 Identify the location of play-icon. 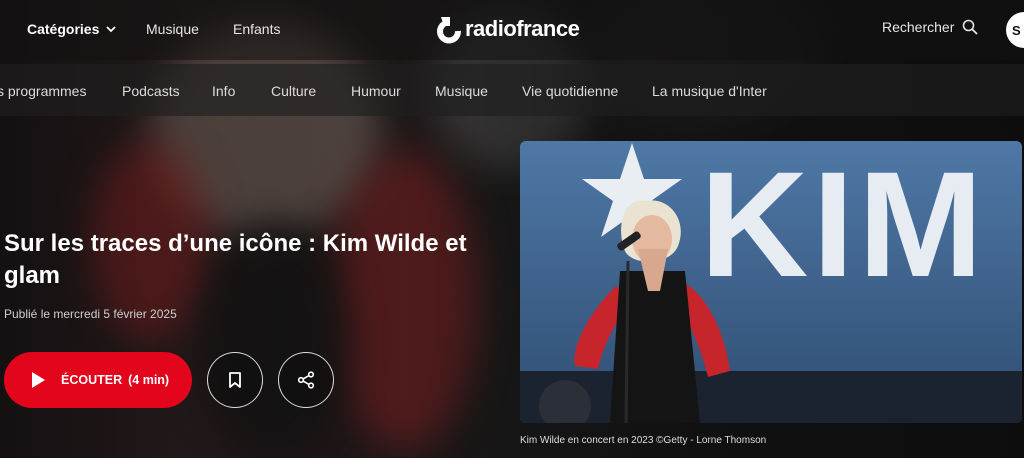
(38, 380).